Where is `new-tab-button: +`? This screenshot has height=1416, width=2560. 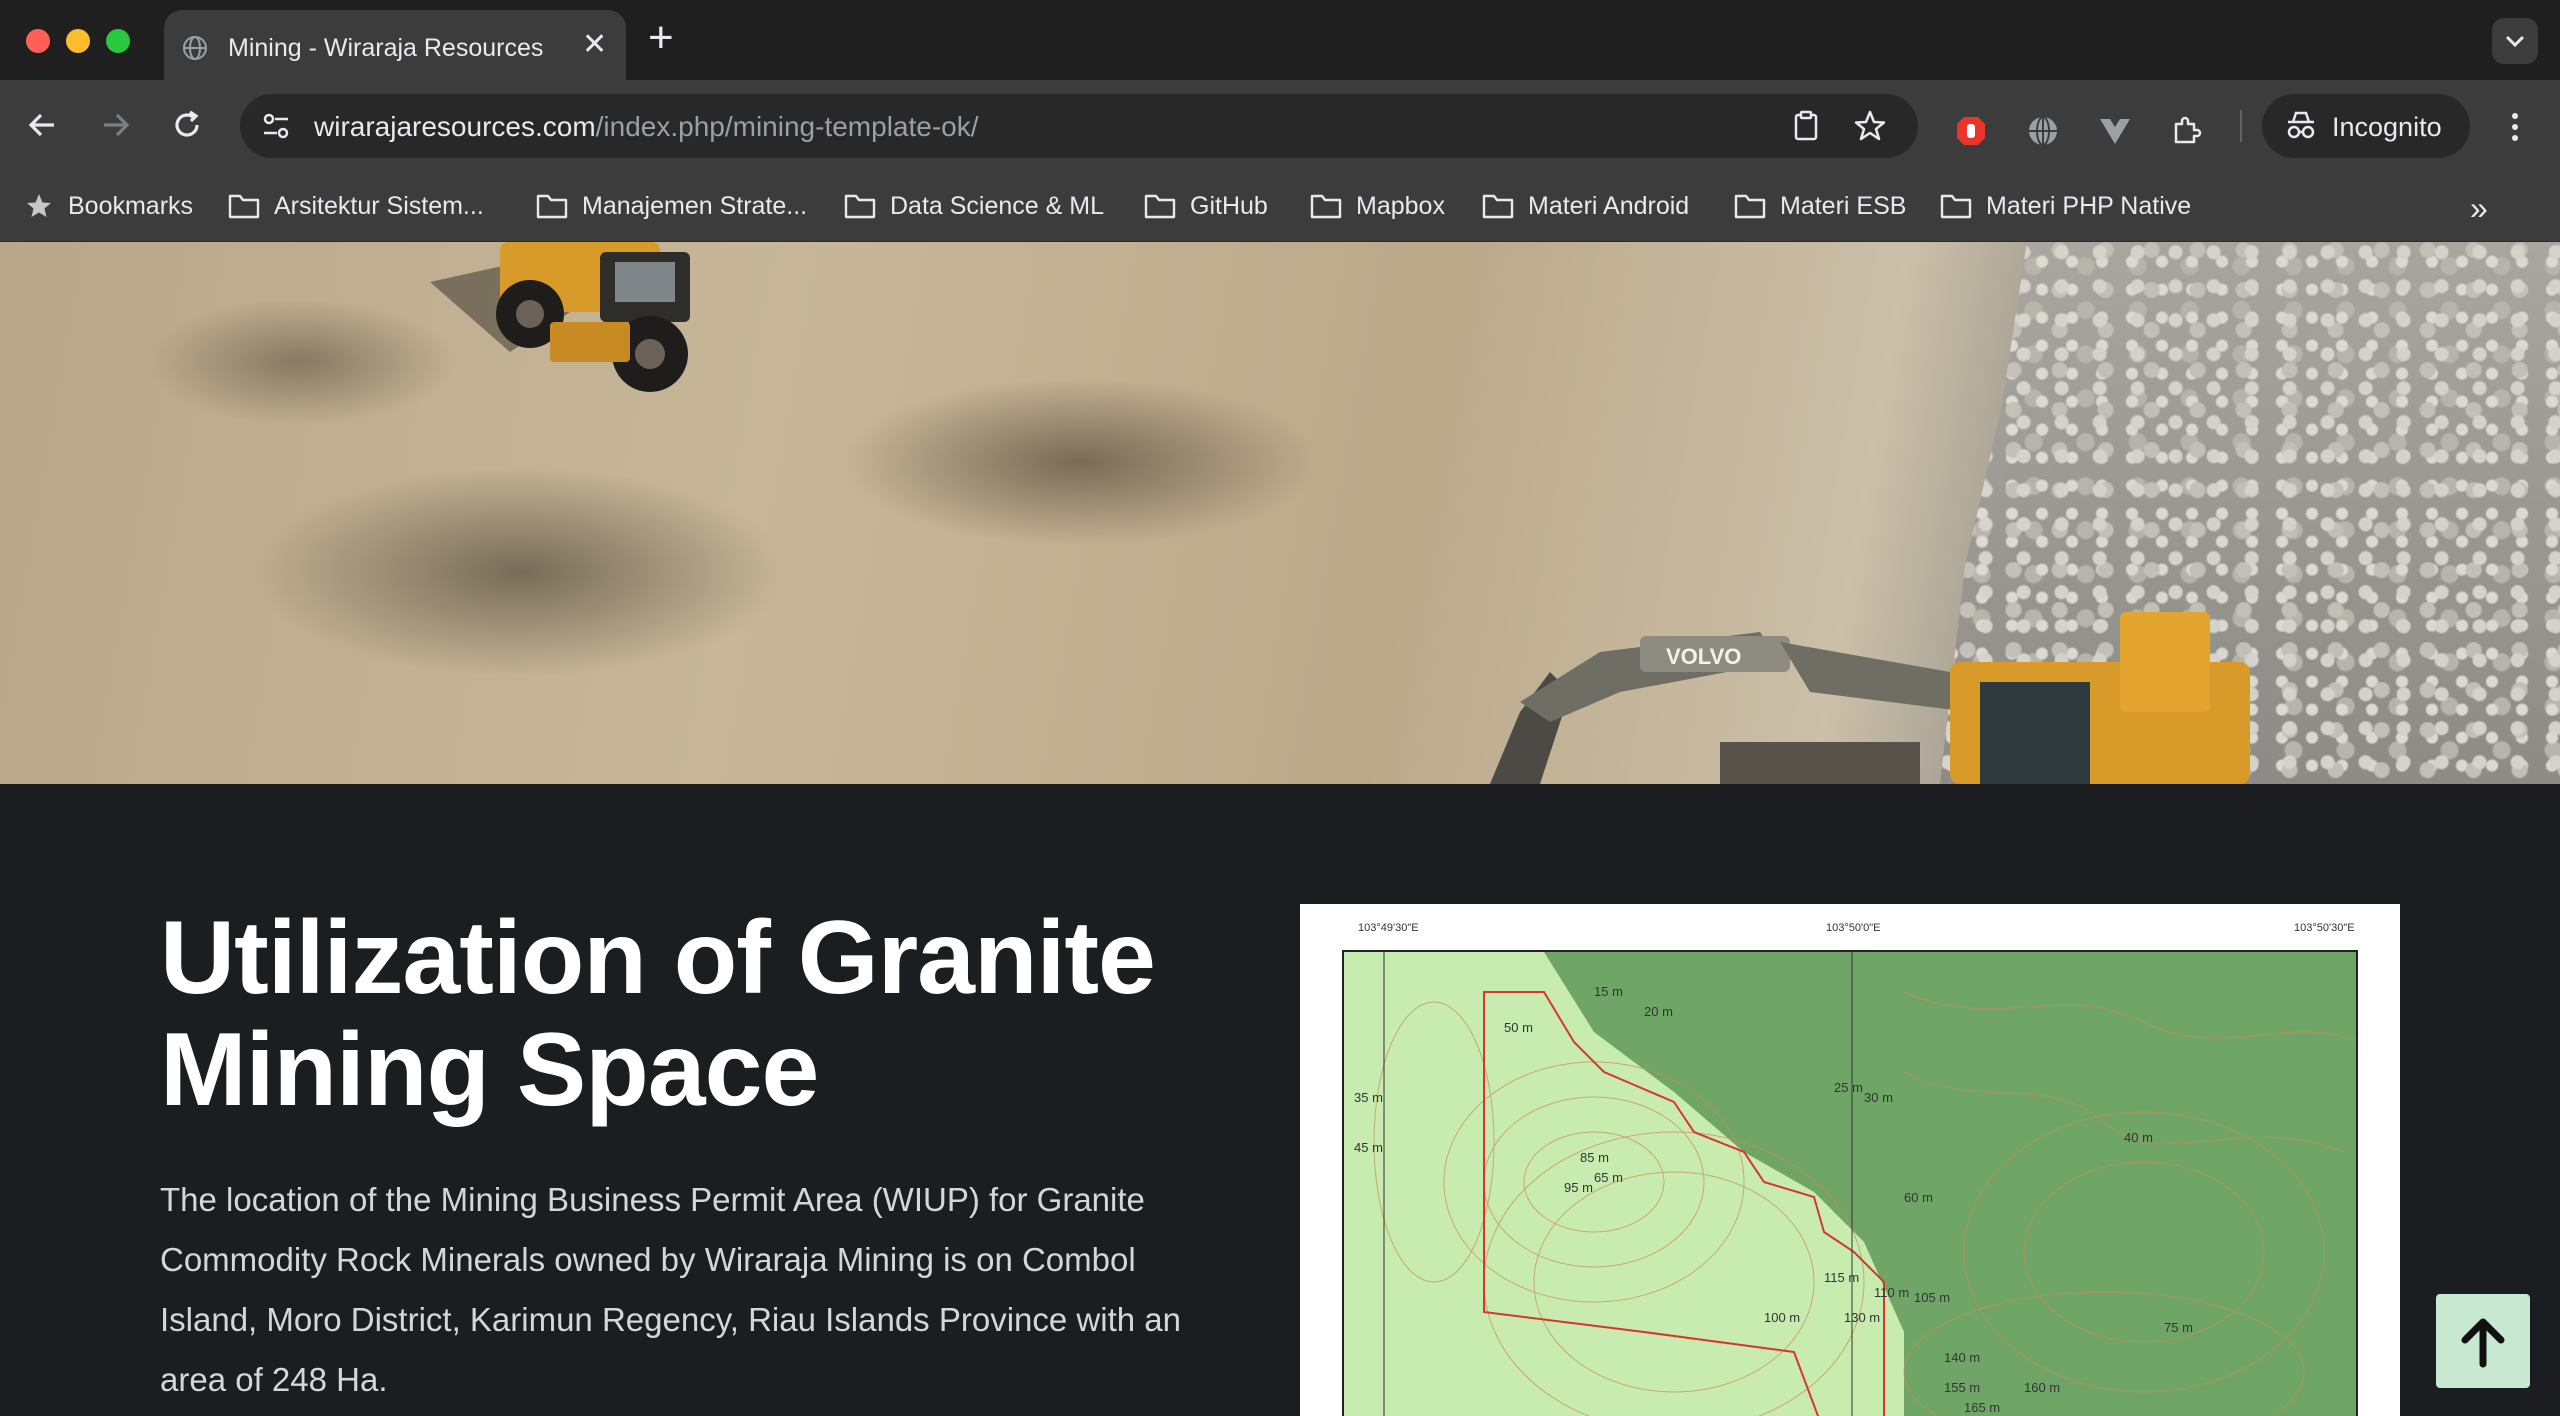 new-tab-button: + is located at coordinates (661, 38).